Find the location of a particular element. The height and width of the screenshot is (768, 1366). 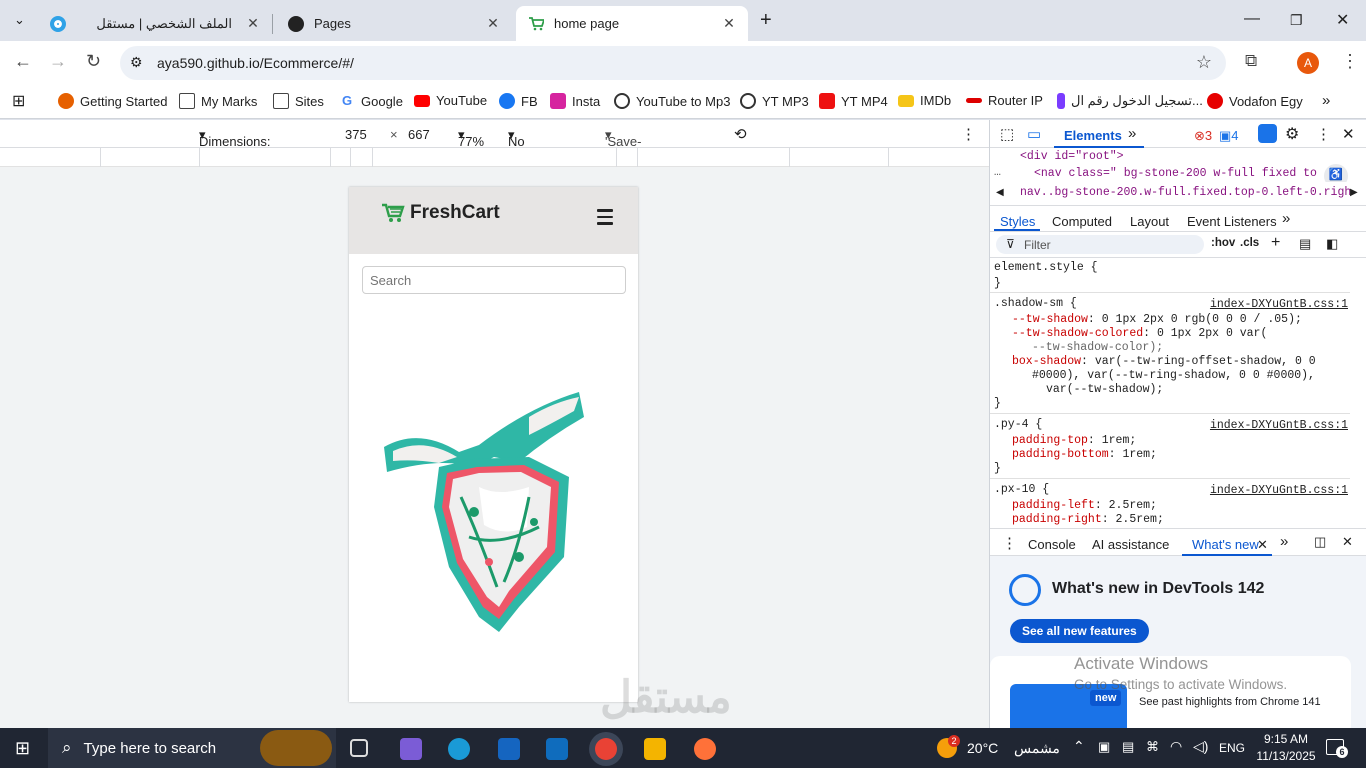

tray-icon: ▣ is located at coordinates (1104, 747).